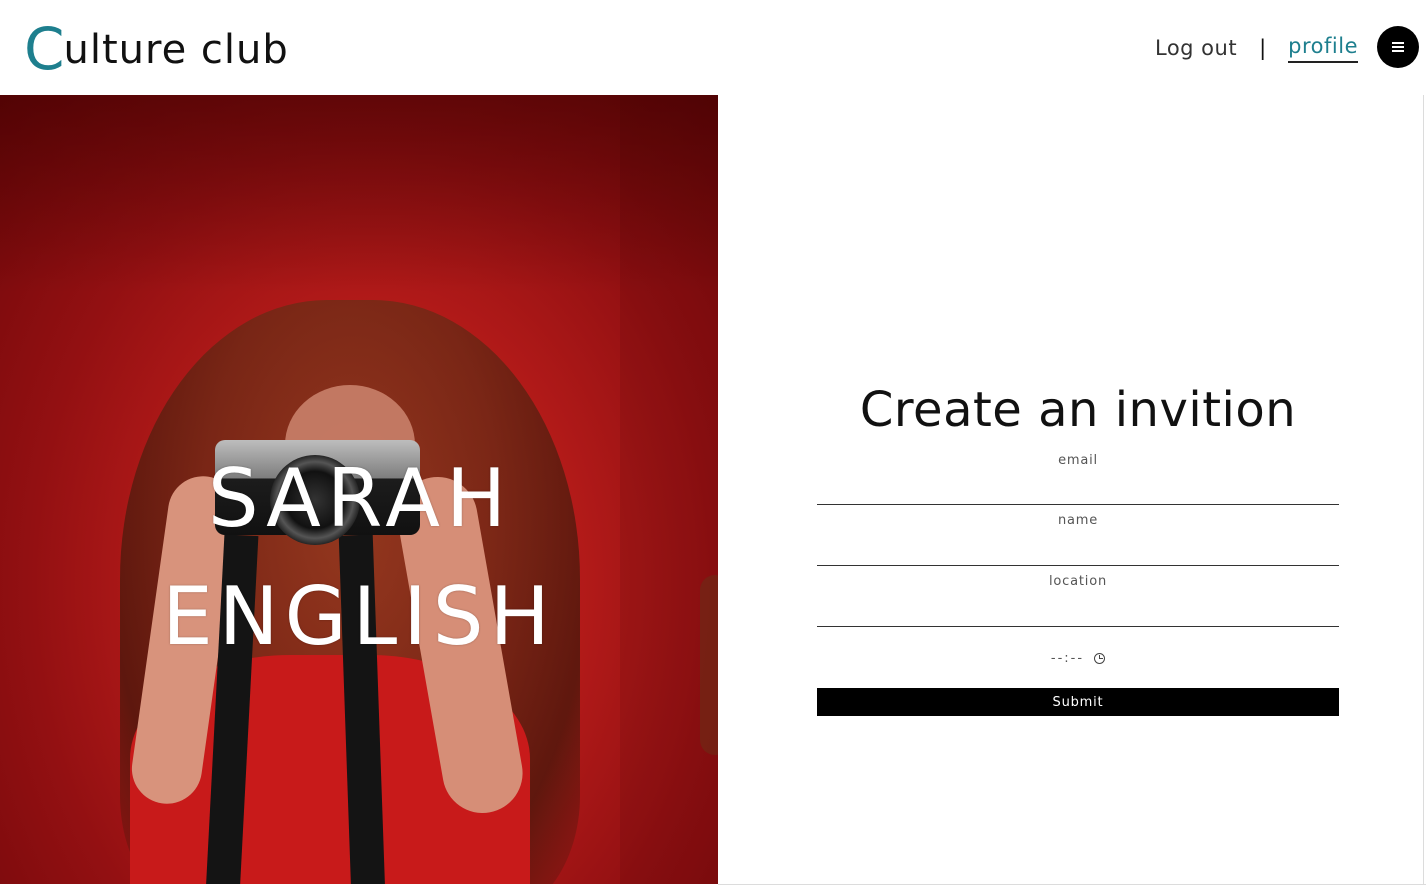  Describe the element at coordinates (44, 49) in the screenshot. I see `logo-initial: C` at that location.